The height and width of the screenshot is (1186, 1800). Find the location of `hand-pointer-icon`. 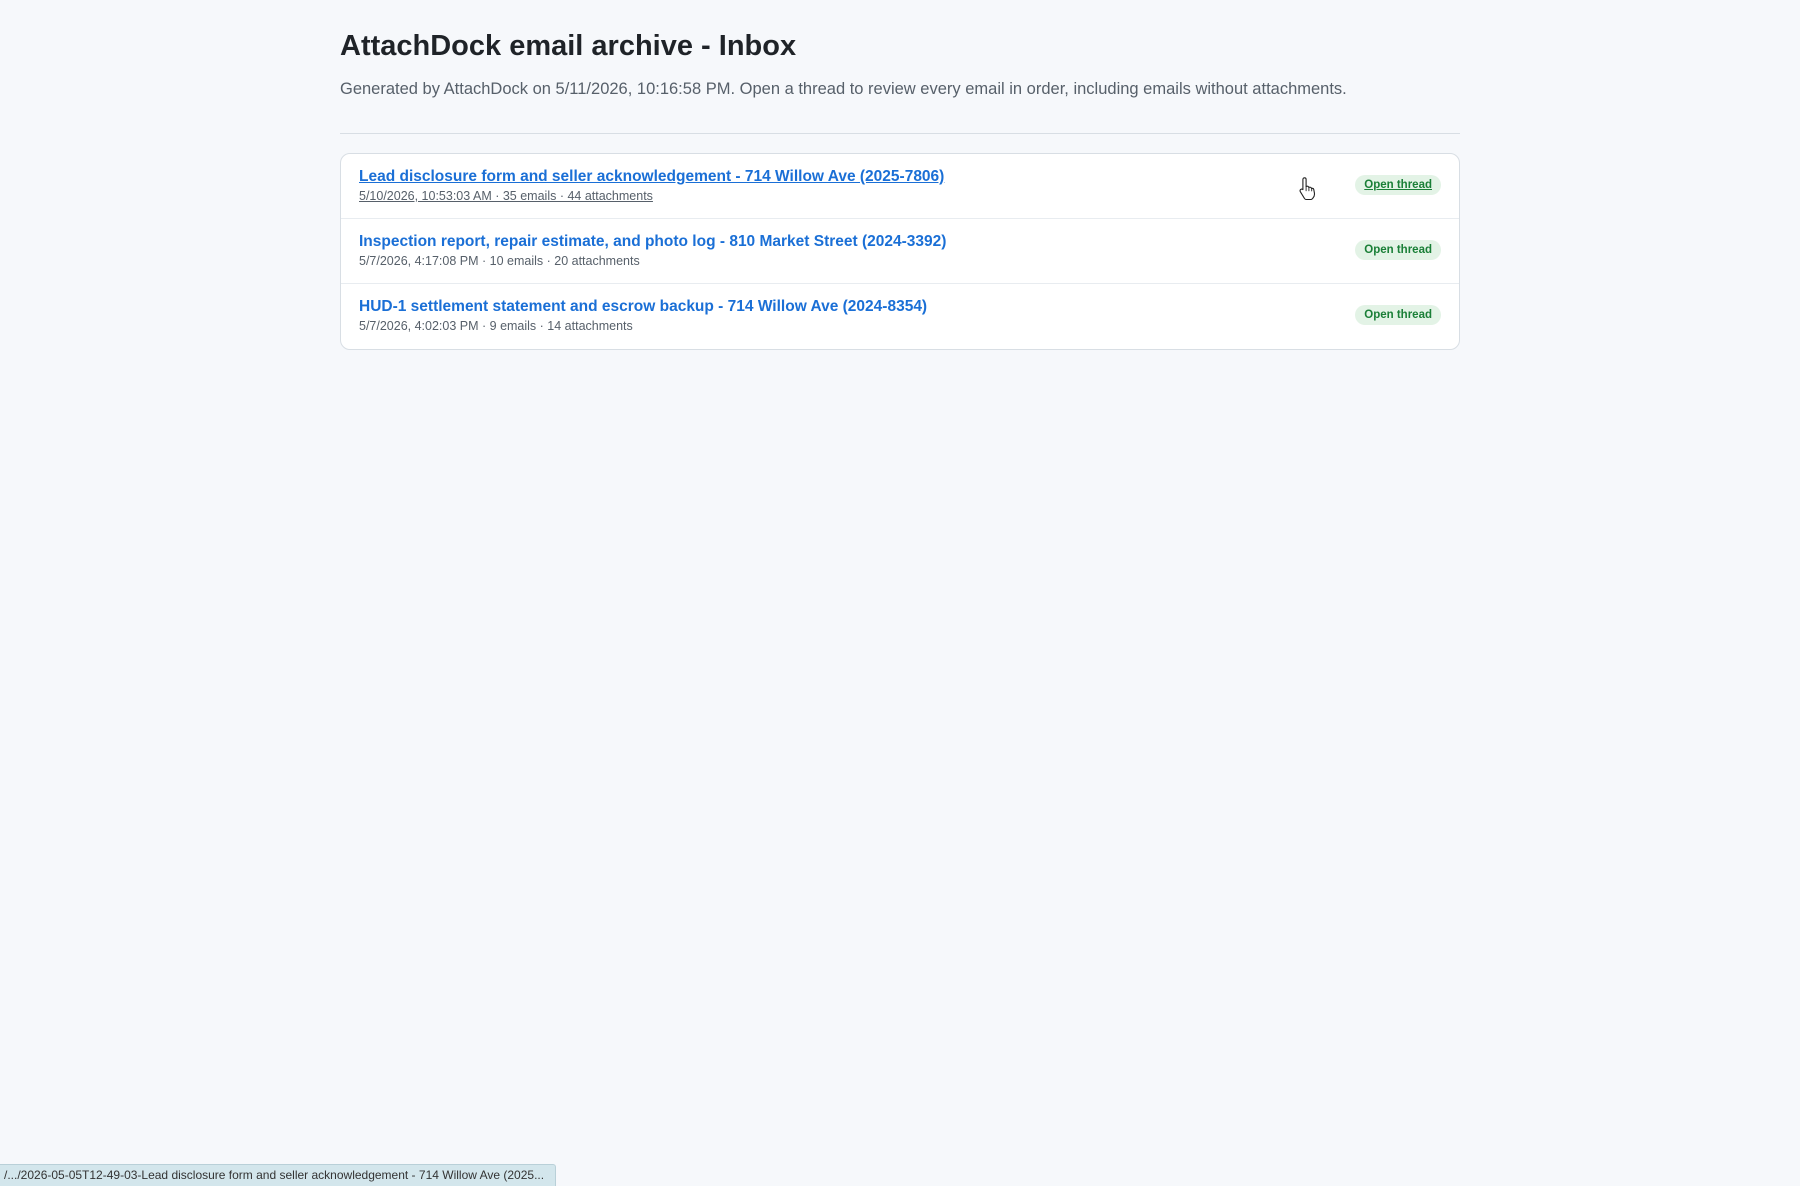

hand-pointer-icon is located at coordinates (1307, 188).